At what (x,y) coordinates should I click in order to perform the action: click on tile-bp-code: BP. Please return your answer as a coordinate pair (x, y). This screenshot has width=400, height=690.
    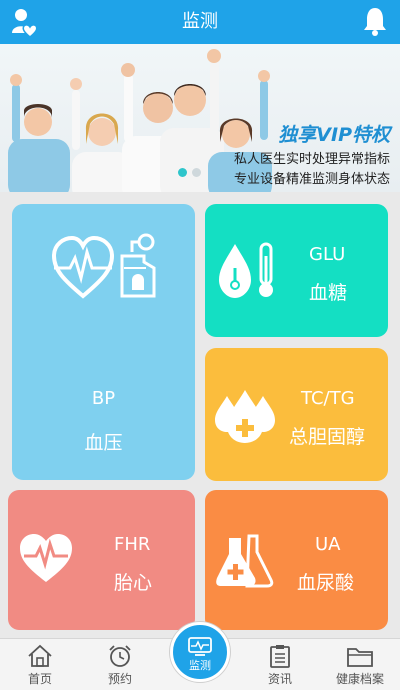
    Looking at the image, I should click on (103, 398).